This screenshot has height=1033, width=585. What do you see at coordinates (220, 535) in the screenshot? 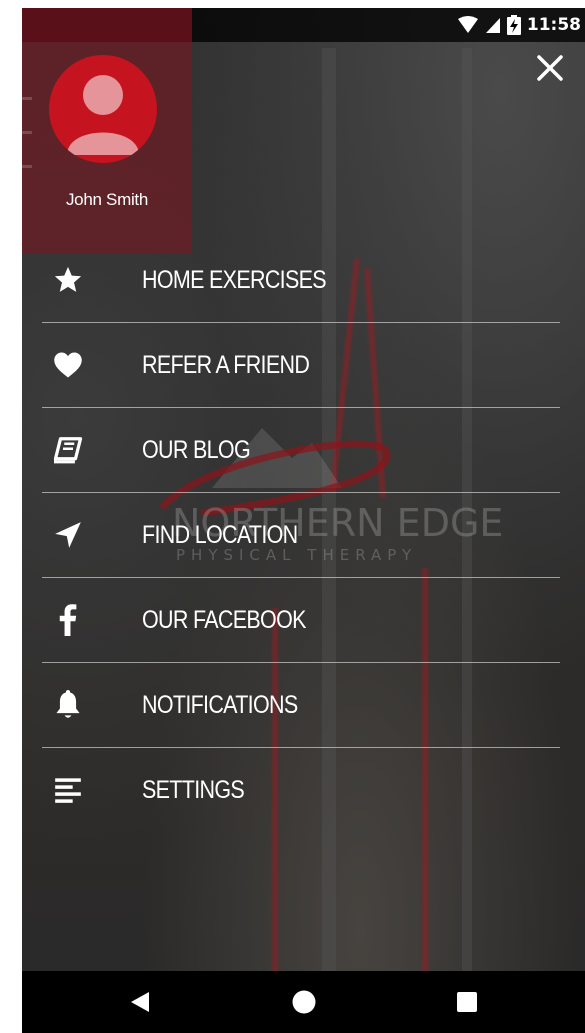
I see `menu-item-label: FIND LOCATION` at bounding box center [220, 535].